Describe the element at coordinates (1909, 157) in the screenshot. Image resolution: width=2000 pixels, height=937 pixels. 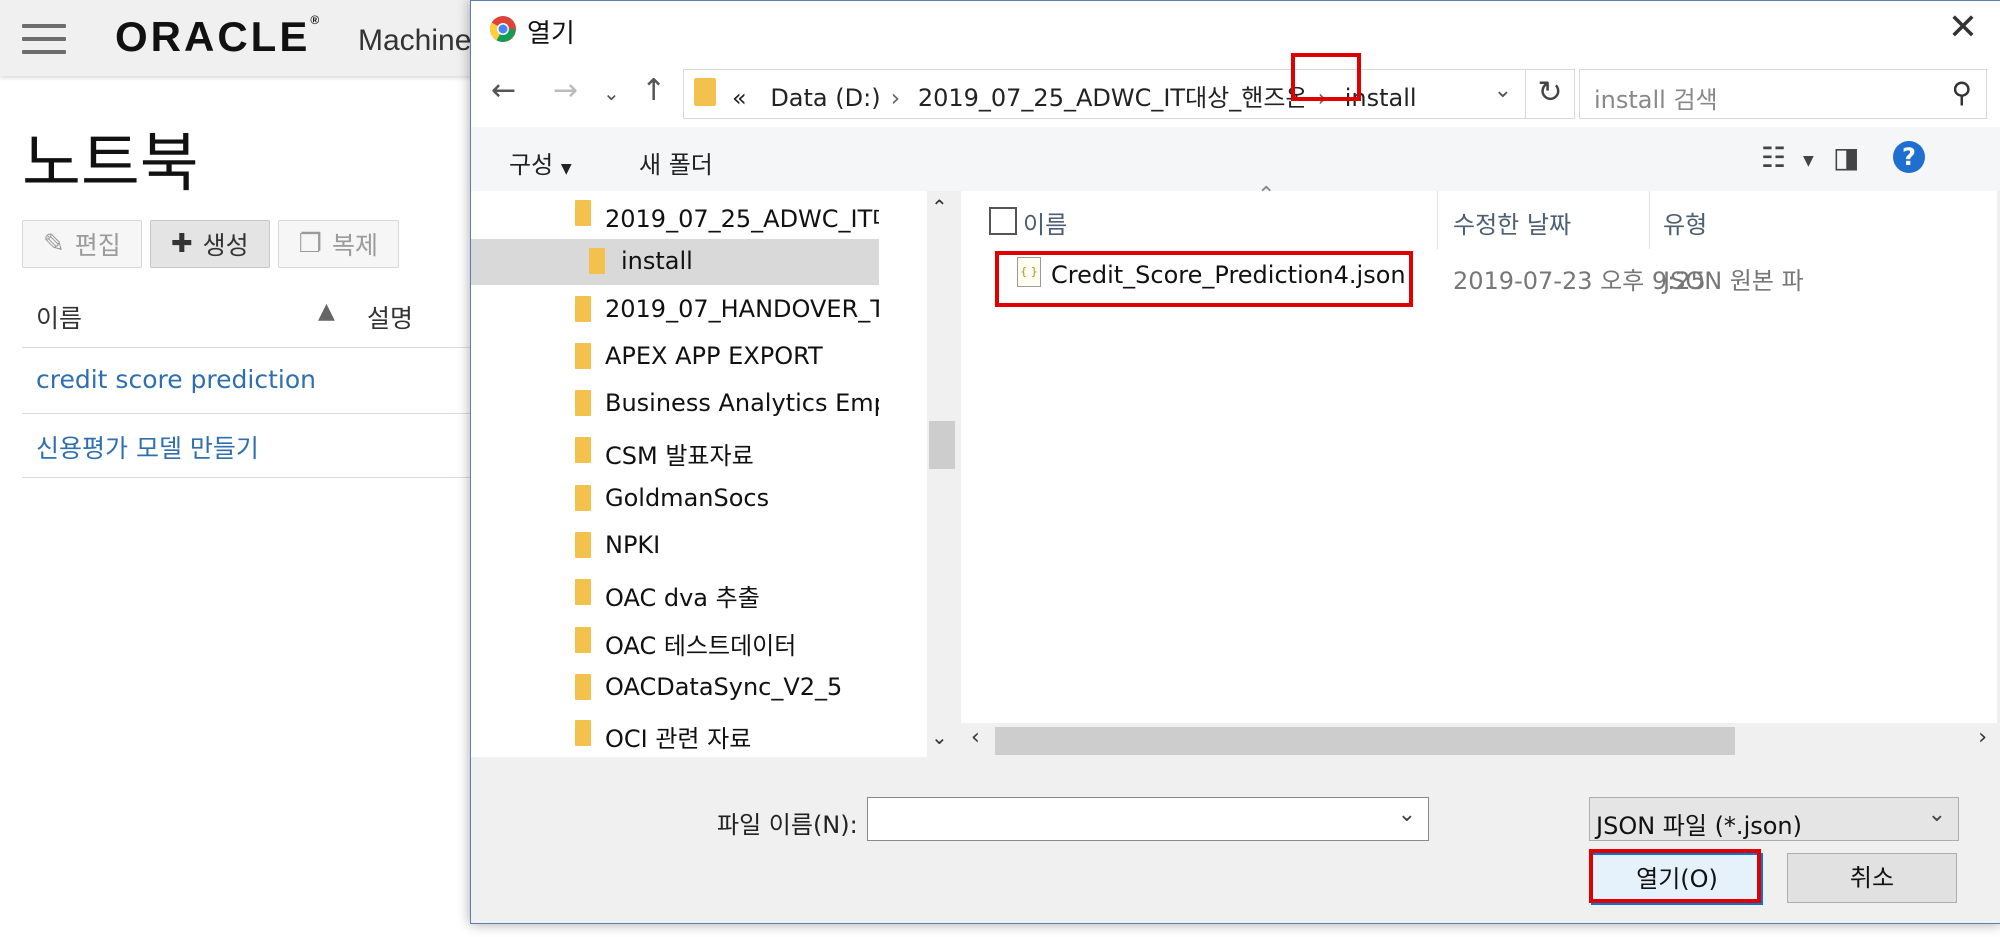
I see `help-icon: ?` at that location.